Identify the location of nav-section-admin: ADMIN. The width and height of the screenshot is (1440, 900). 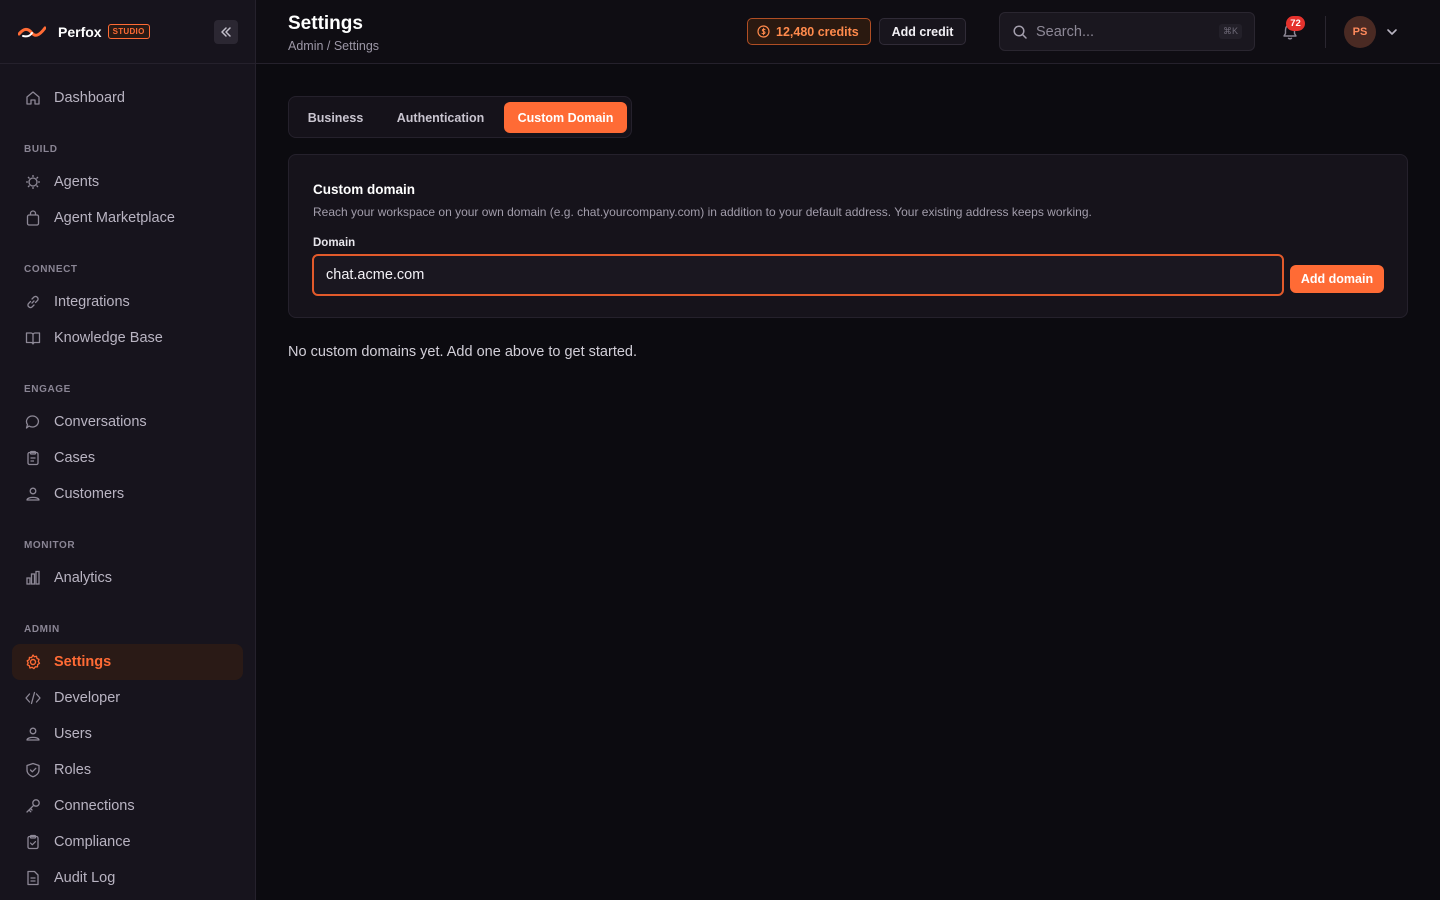
(42, 629).